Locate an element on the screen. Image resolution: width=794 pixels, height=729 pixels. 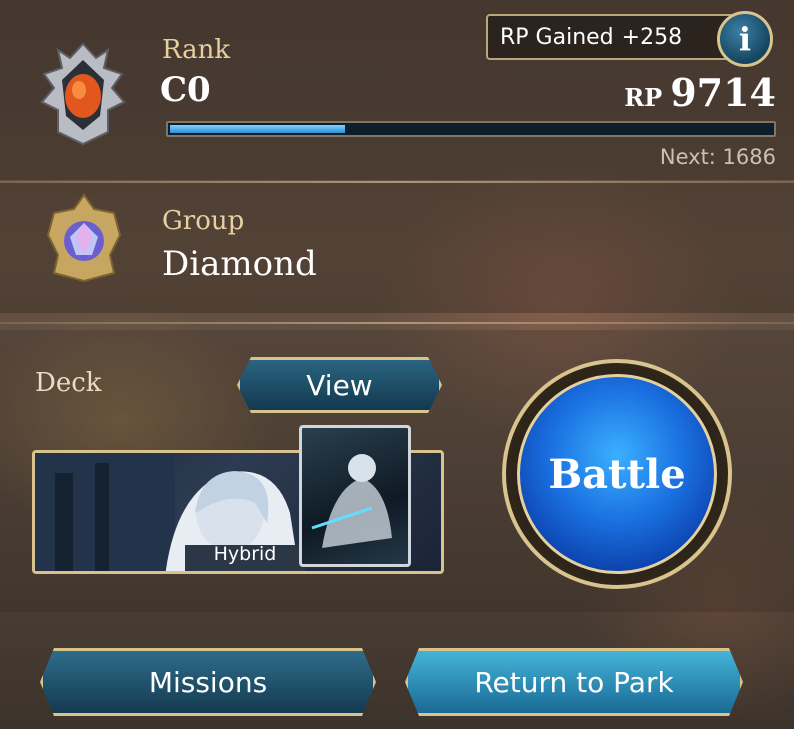
rank-label: Rank is located at coordinates (196, 50).